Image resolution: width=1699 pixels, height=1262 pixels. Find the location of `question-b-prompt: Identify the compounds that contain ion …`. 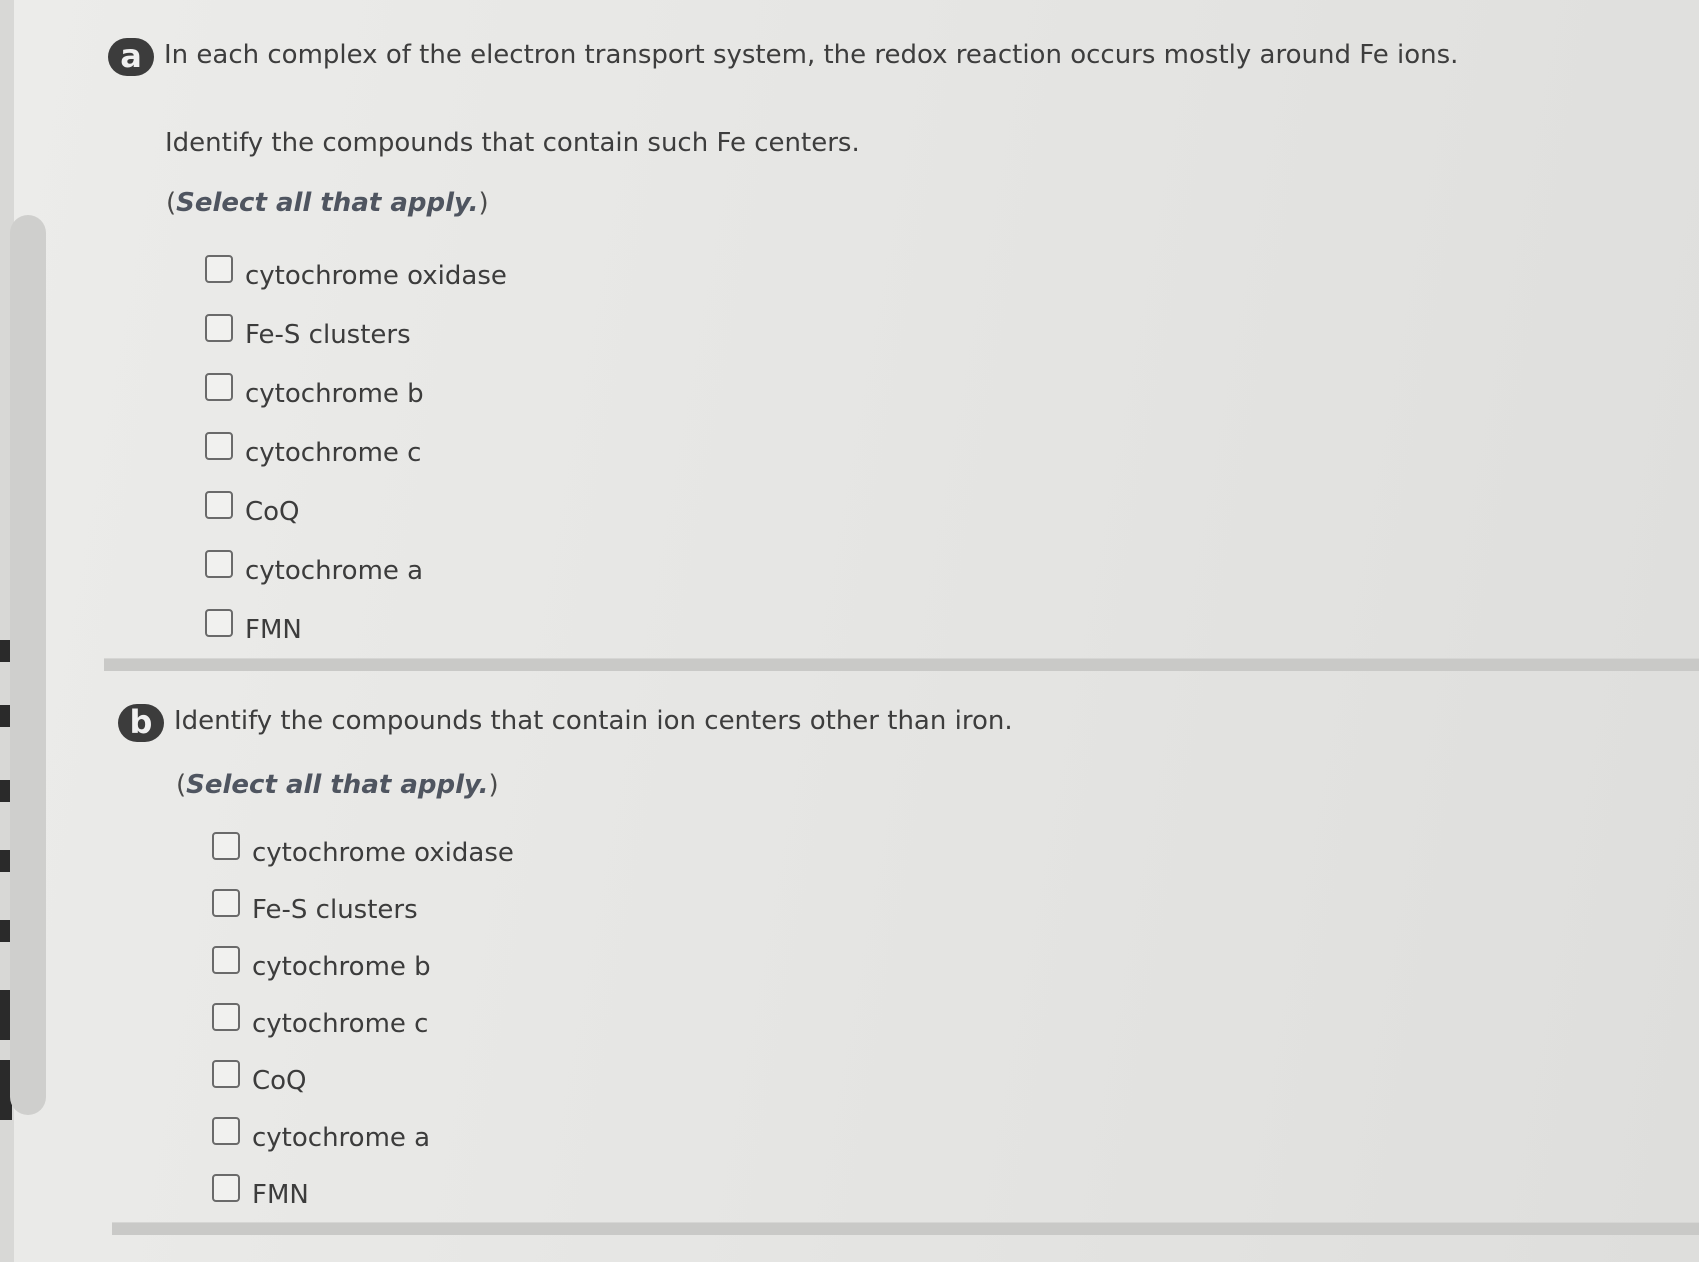

question-b-prompt: Identify the compounds that contain ion … is located at coordinates (593, 721).